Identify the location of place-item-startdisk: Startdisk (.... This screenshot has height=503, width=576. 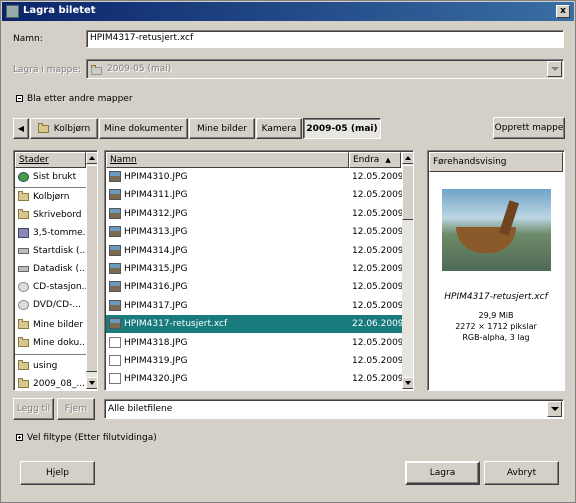
(53, 251).